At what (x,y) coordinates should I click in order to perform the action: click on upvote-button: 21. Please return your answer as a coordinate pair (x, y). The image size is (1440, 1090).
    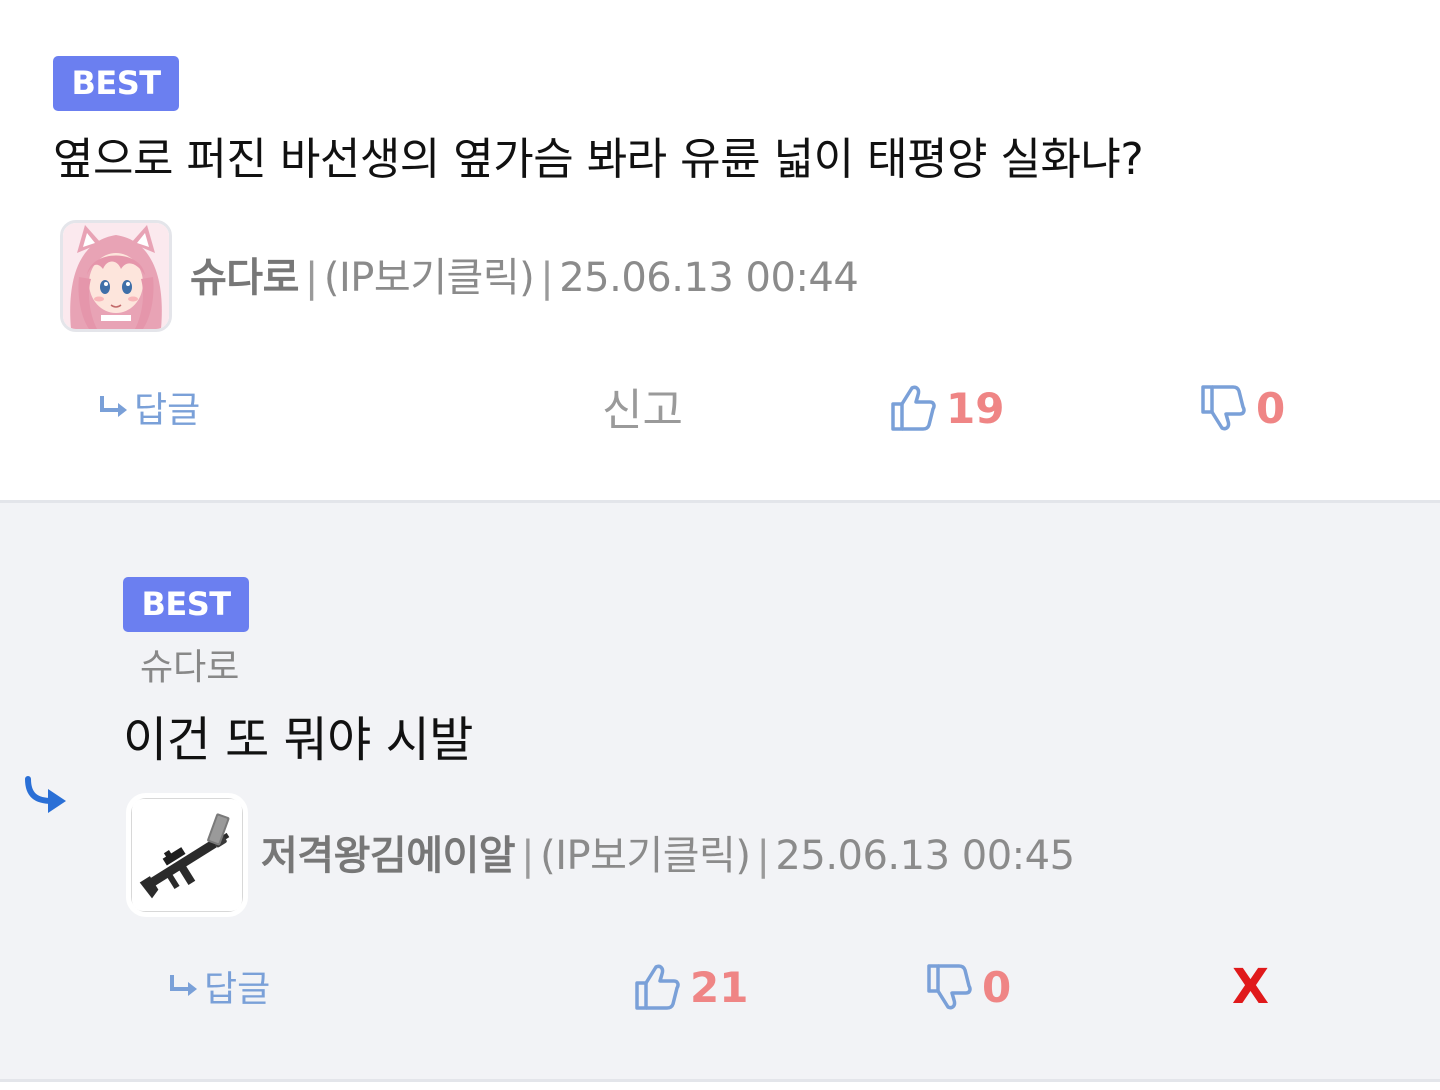
    Looking at the image, I should click on (691, 987).